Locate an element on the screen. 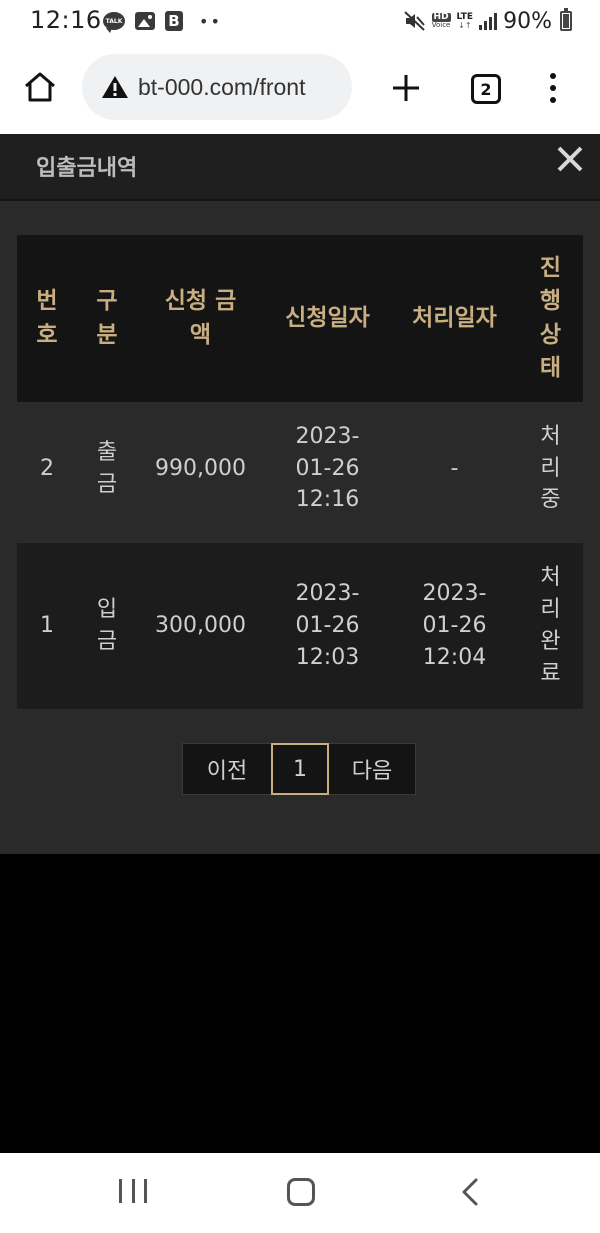 Image resolution: width=600 pixels, height=1233 pixels. prev-page-button: 이전 is located at coordinates (227, 769).